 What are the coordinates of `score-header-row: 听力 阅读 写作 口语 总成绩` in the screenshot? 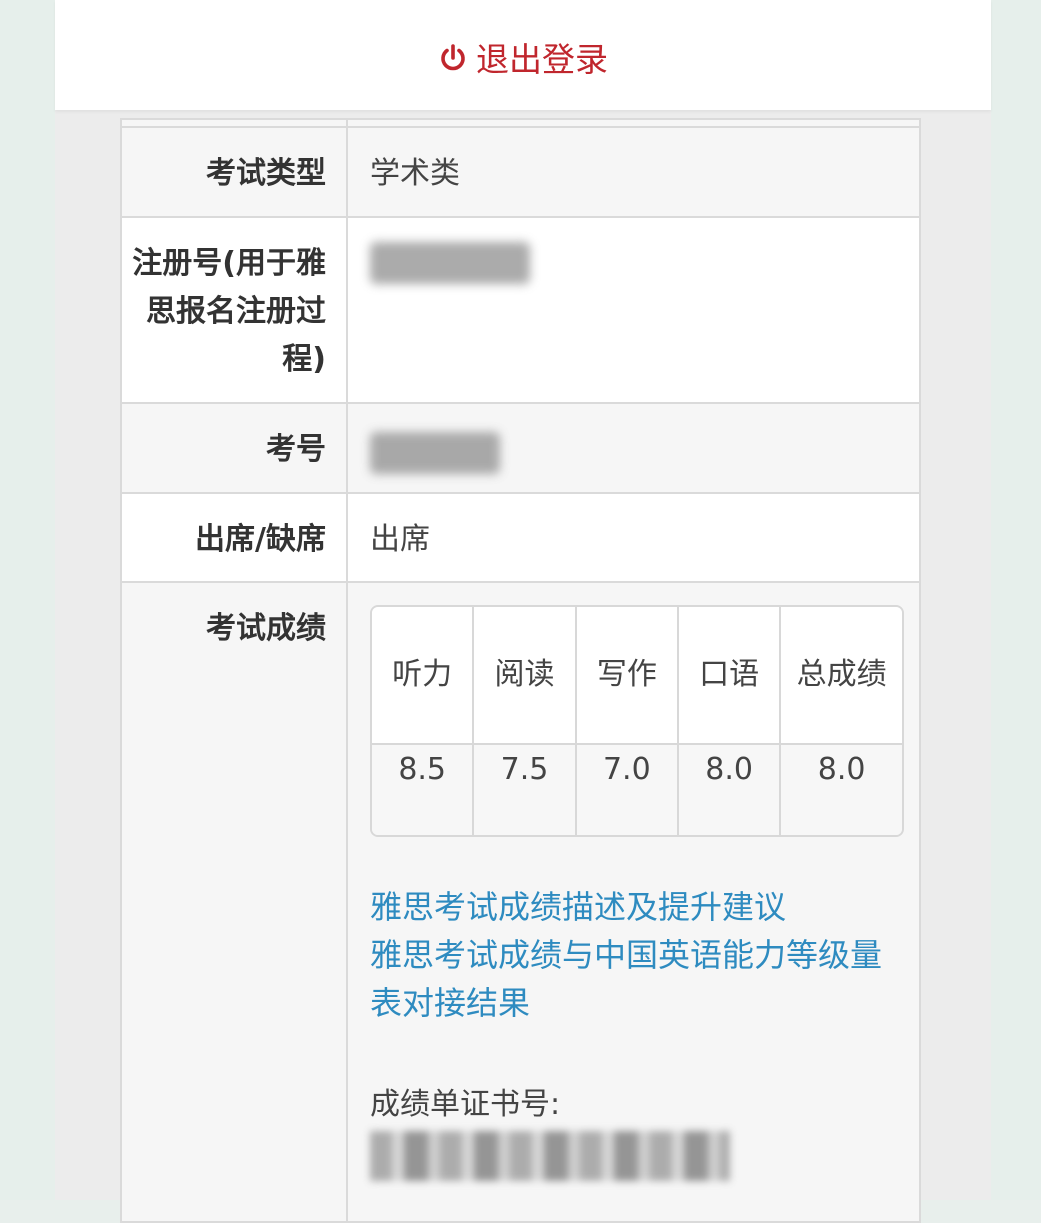 It's located at (637, 676).